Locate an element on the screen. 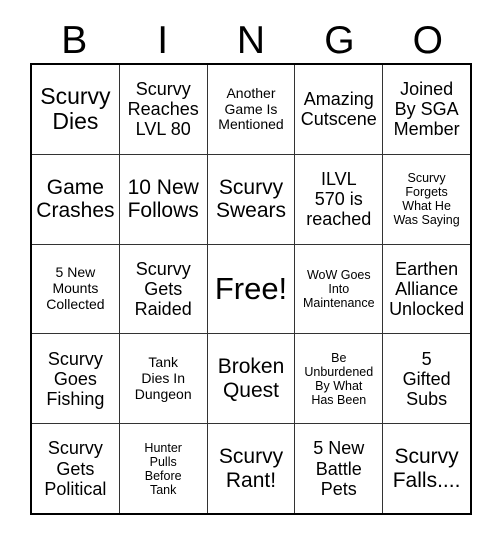 The image size is (500, 544). bingo-cell-label: Scurvy Goes Fishing is located at coordinates (75, 378).